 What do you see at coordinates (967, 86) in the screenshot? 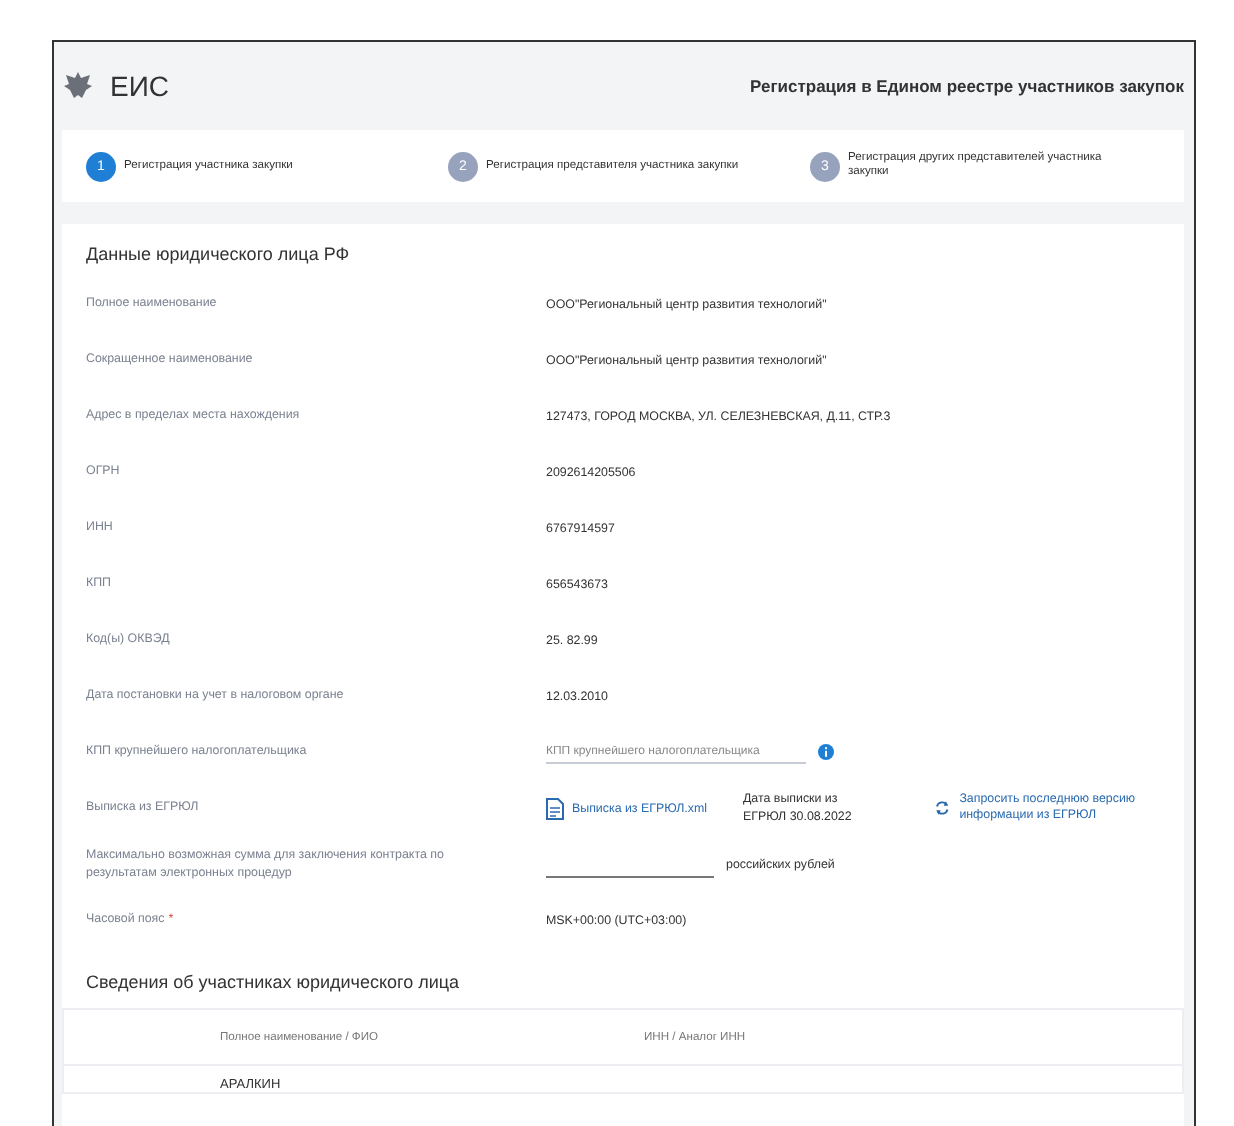
I see `page-title: Регистрация в Едином реестре участников закупок` at bounding box center [967, 86].